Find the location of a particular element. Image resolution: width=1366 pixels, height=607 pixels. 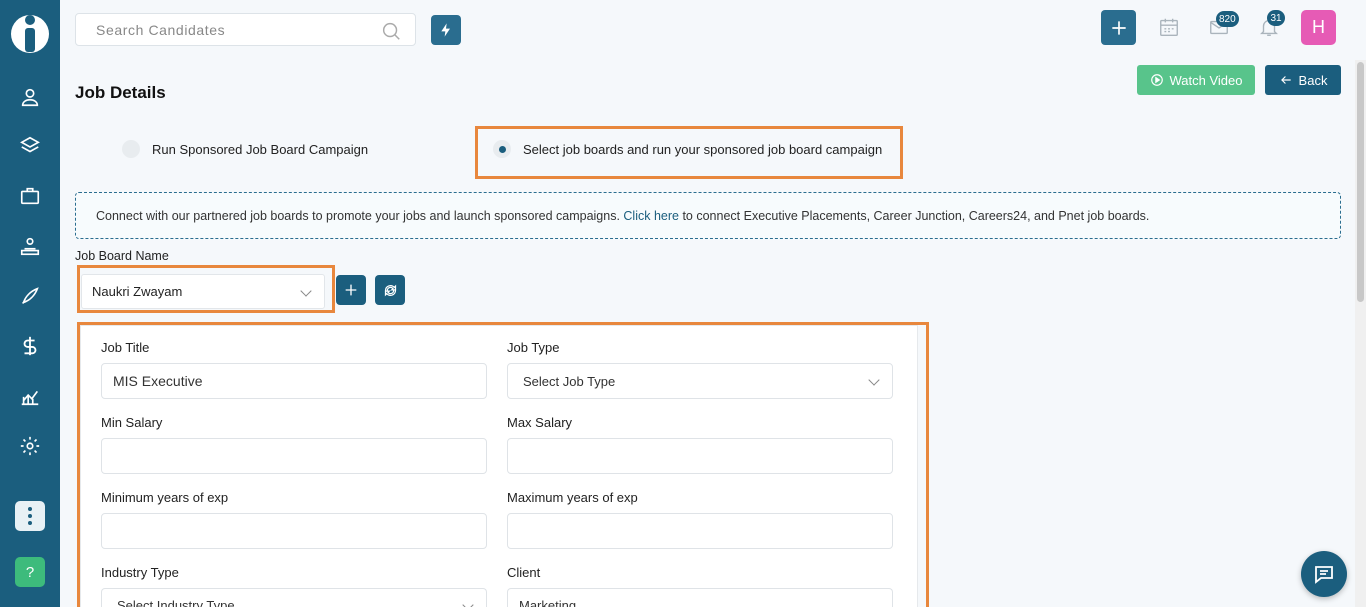

back-label: Back is located at coordinates (1313, 80).